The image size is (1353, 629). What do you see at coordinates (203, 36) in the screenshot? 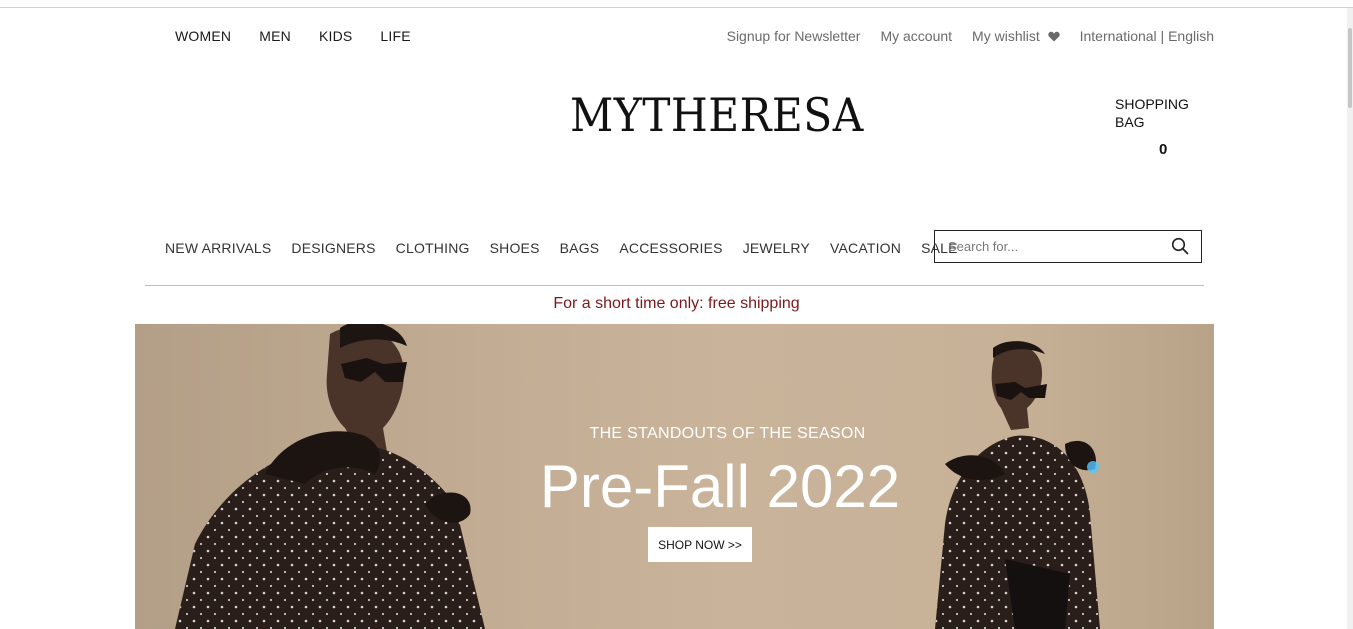
I see `dept-women: WOMEN` at bounding box center [203, 36].